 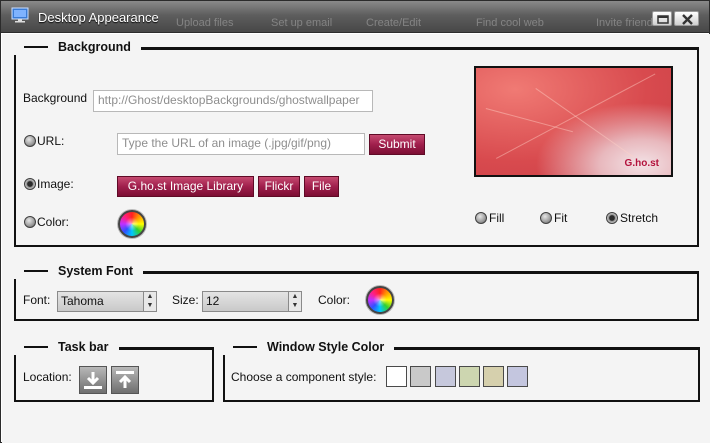 I want to click on flickr-button: Flickr, so click(x=279, y=186).